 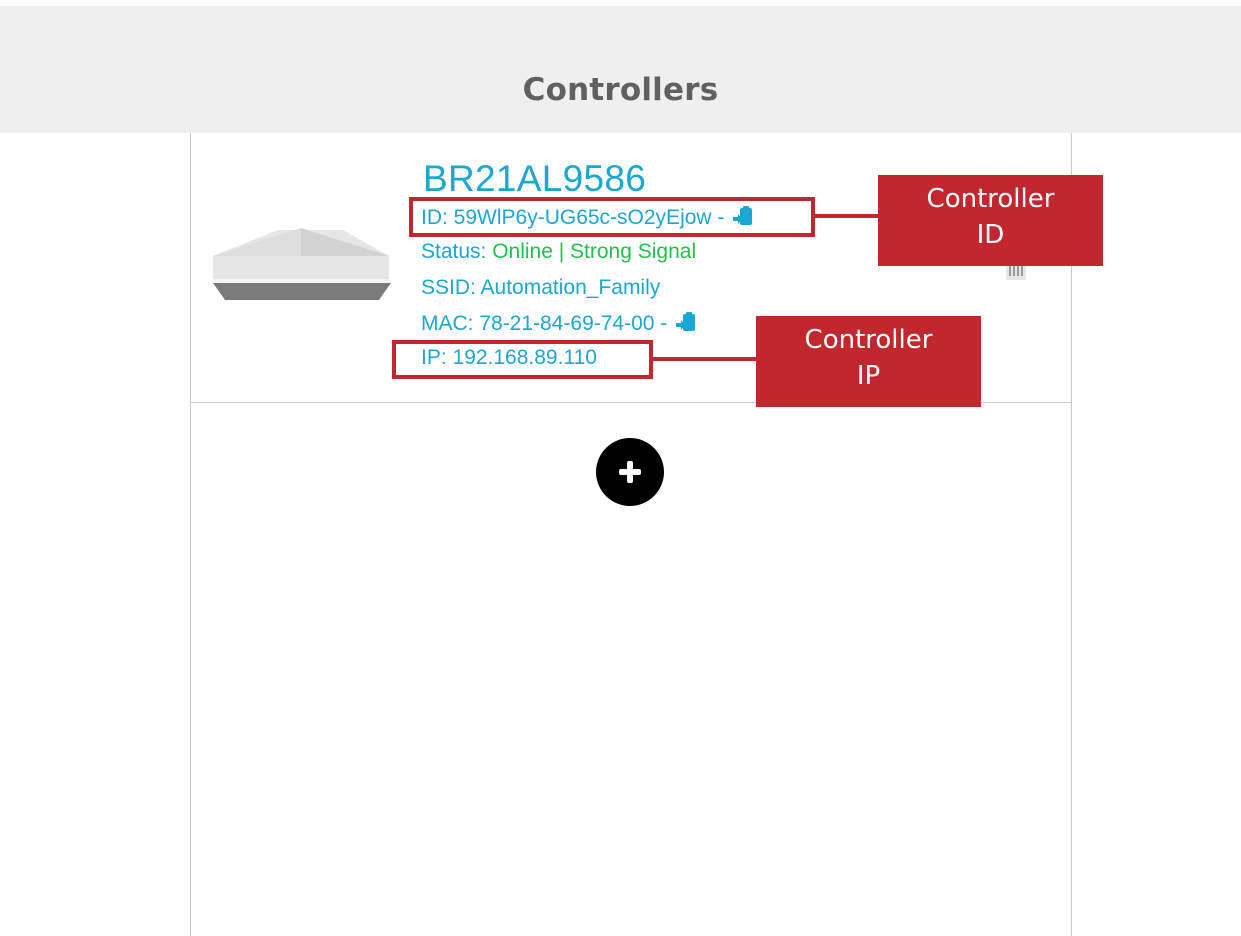 What do you see at coordinates (302, 264) in the screenshot?
I see `controller-device-image` at bounding box center [302, 264].